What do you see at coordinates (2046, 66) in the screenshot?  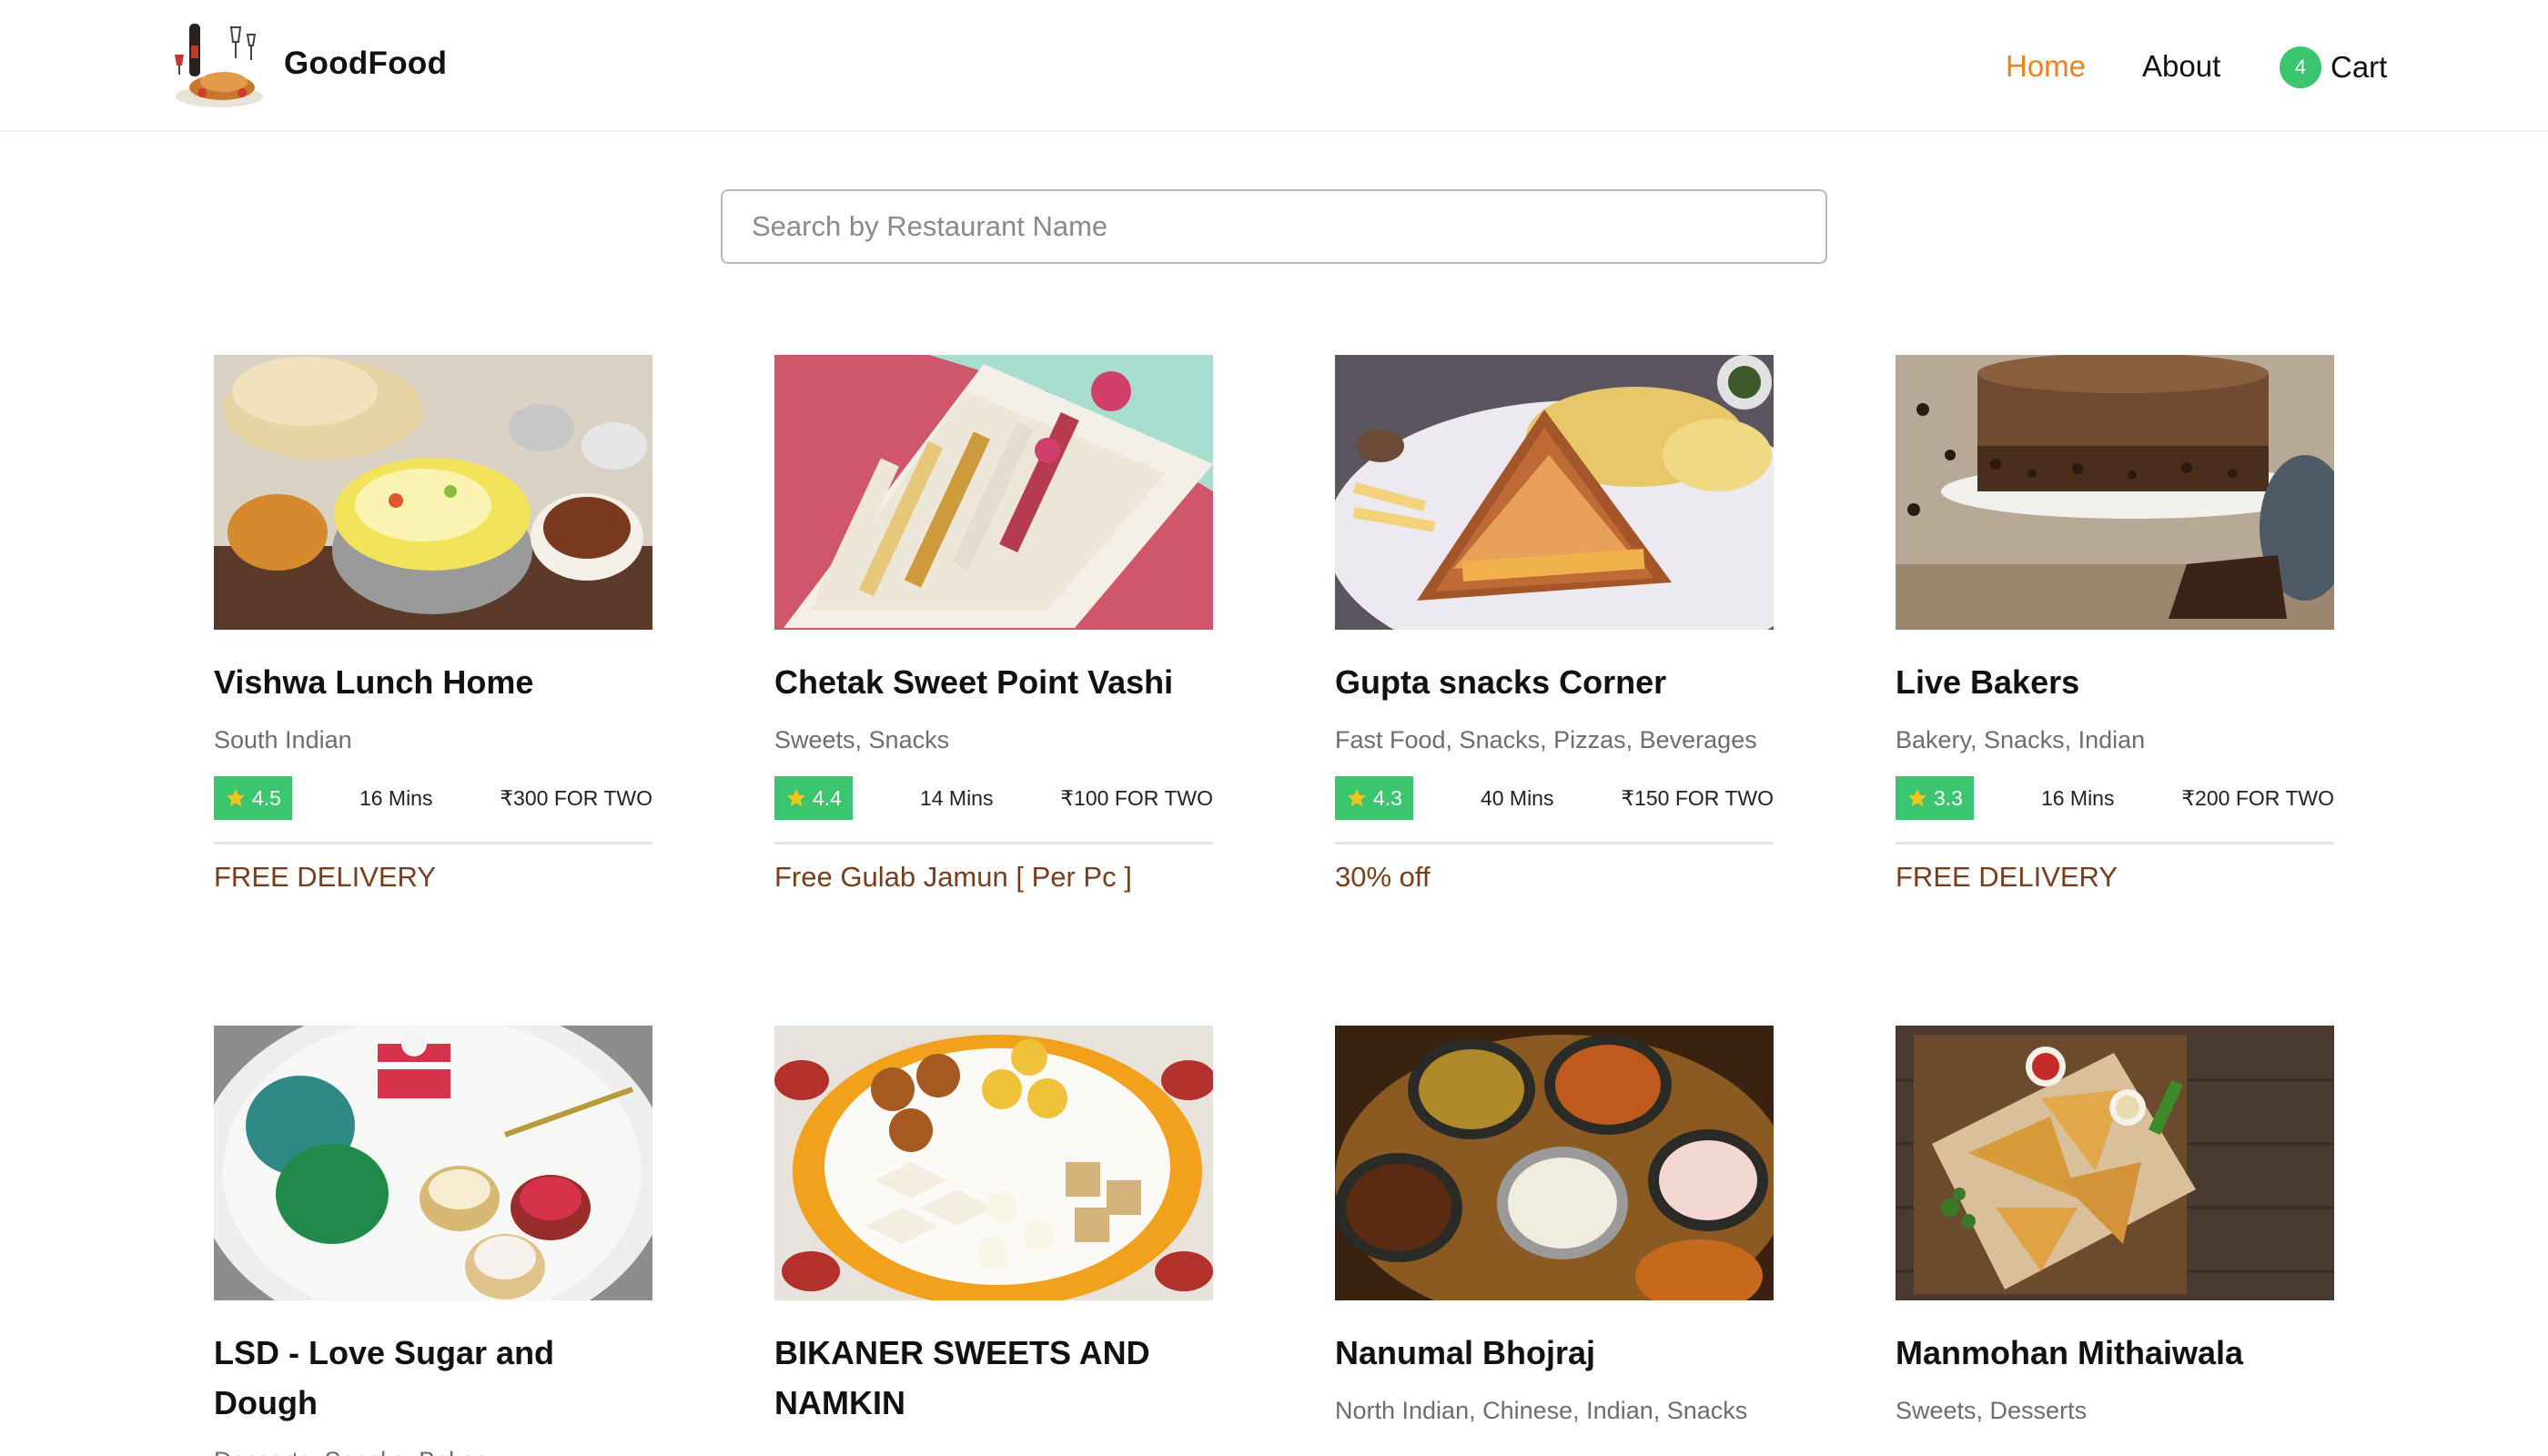 I see `nav-home-link: Home` at bounding box center [2046, 66].